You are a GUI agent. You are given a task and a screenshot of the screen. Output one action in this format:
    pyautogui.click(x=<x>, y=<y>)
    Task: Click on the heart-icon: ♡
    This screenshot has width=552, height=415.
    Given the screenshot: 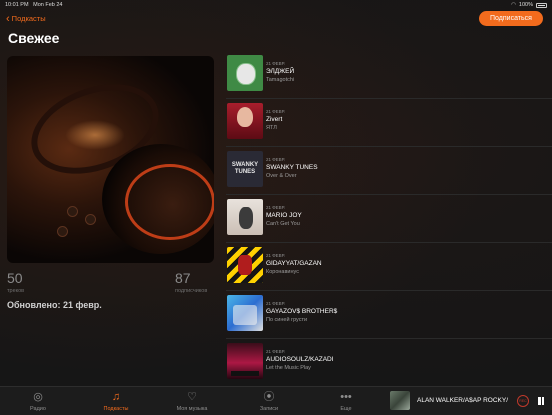 What is the action you would take?
    pyautogui.click(x=192, y=397)
    